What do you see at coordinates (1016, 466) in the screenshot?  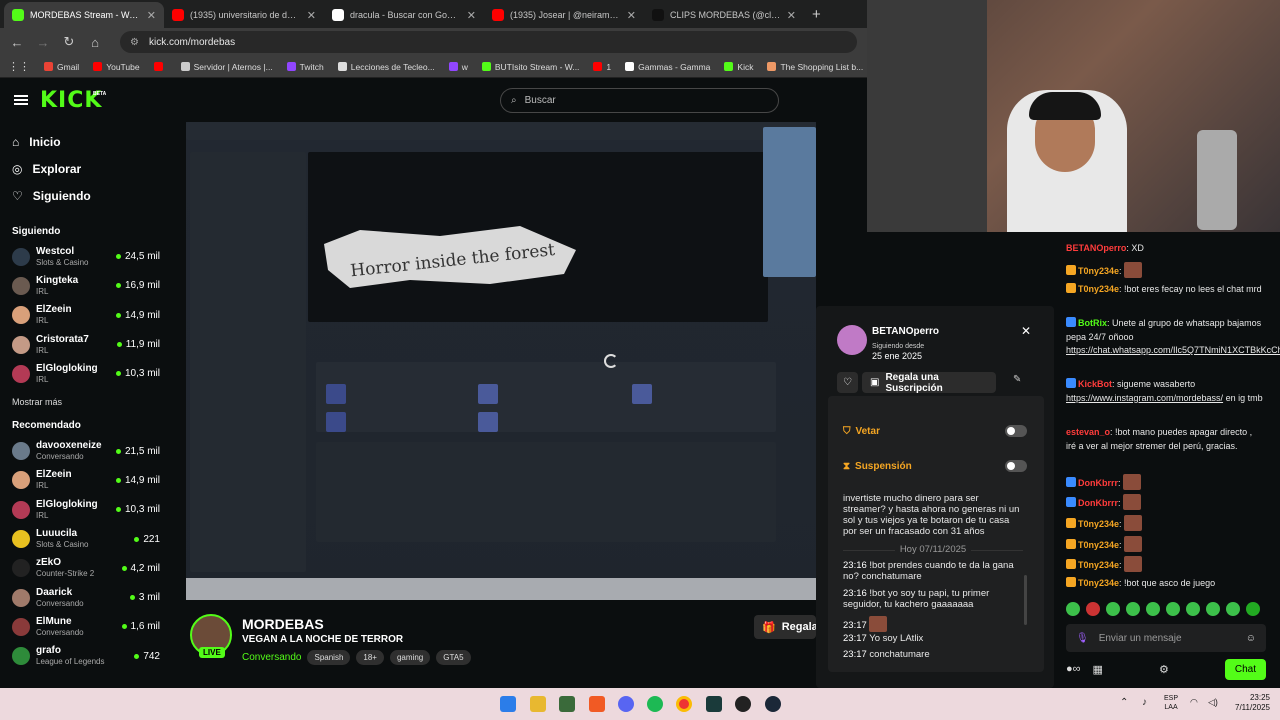 I see `suspension-toggle` at bounding box center [1016, 466].